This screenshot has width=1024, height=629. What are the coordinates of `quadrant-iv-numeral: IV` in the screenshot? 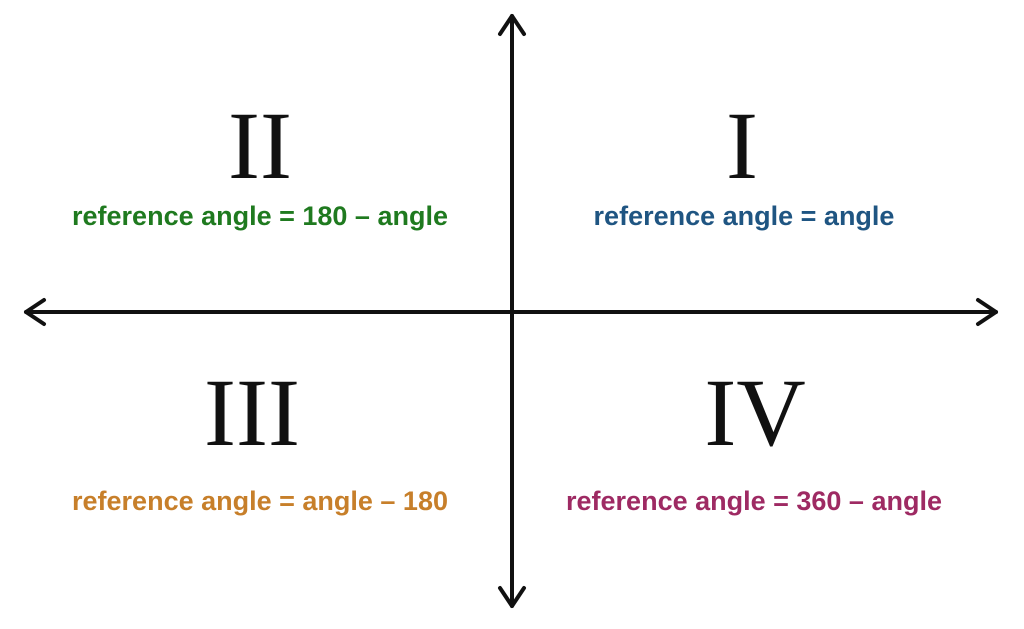 It's located at (755, 412).